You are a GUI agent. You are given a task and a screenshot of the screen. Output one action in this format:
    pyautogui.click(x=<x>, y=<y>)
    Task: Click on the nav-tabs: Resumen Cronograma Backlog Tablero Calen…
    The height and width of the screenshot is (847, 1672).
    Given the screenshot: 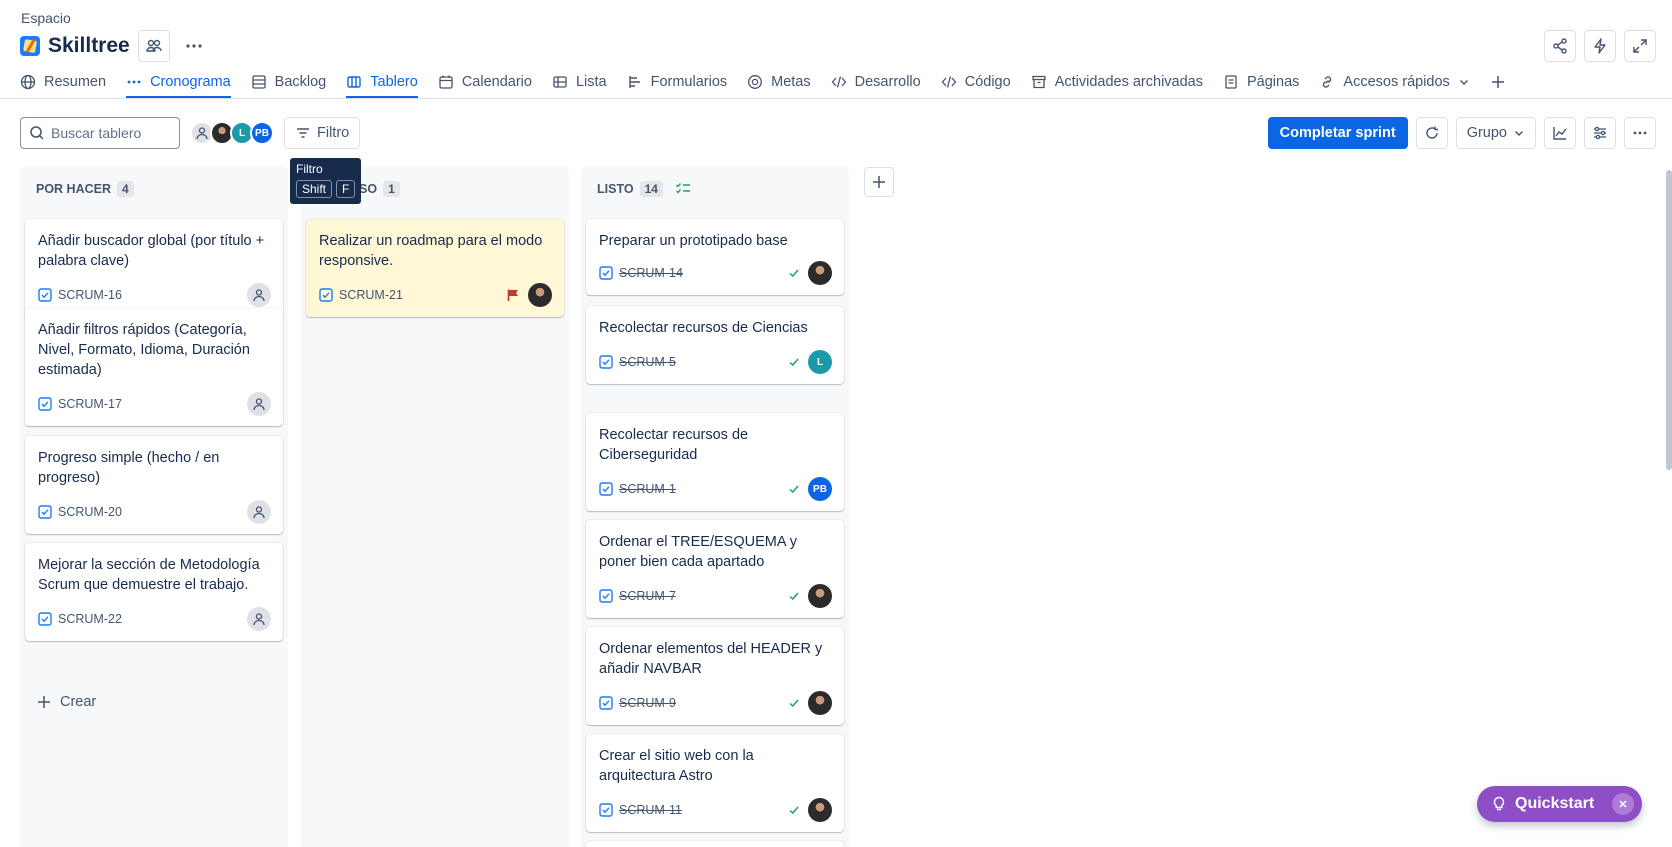 What is the action you would take?
    pyautogui.click(x=763, y=82)
    